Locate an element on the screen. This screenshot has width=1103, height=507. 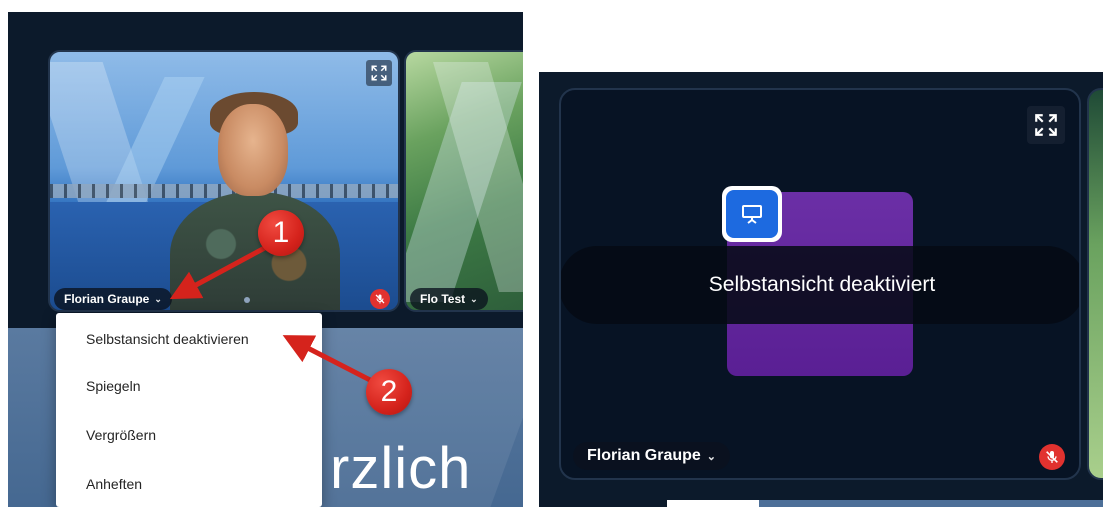
annotation-marker-2: 2 is located at coordinates (389, 392).